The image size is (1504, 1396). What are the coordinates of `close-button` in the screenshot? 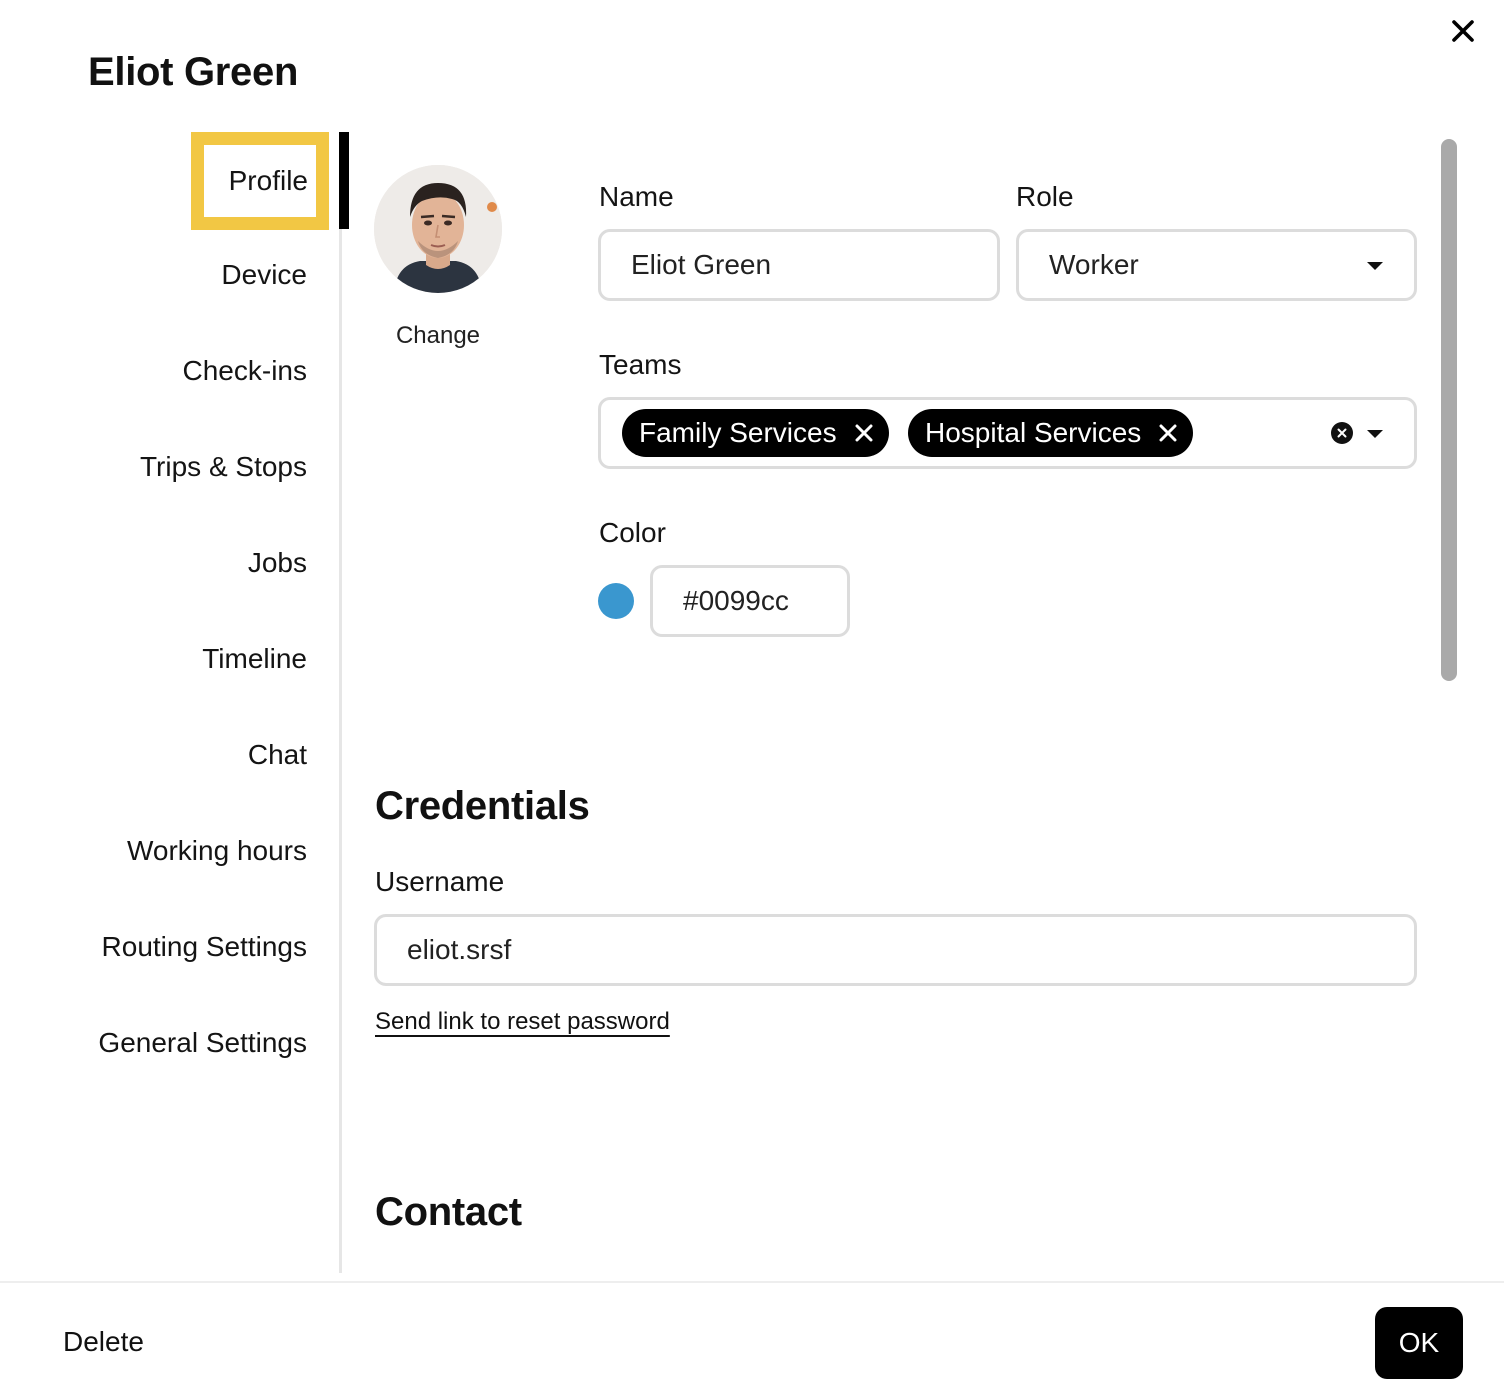 It's located at (1463, 31).